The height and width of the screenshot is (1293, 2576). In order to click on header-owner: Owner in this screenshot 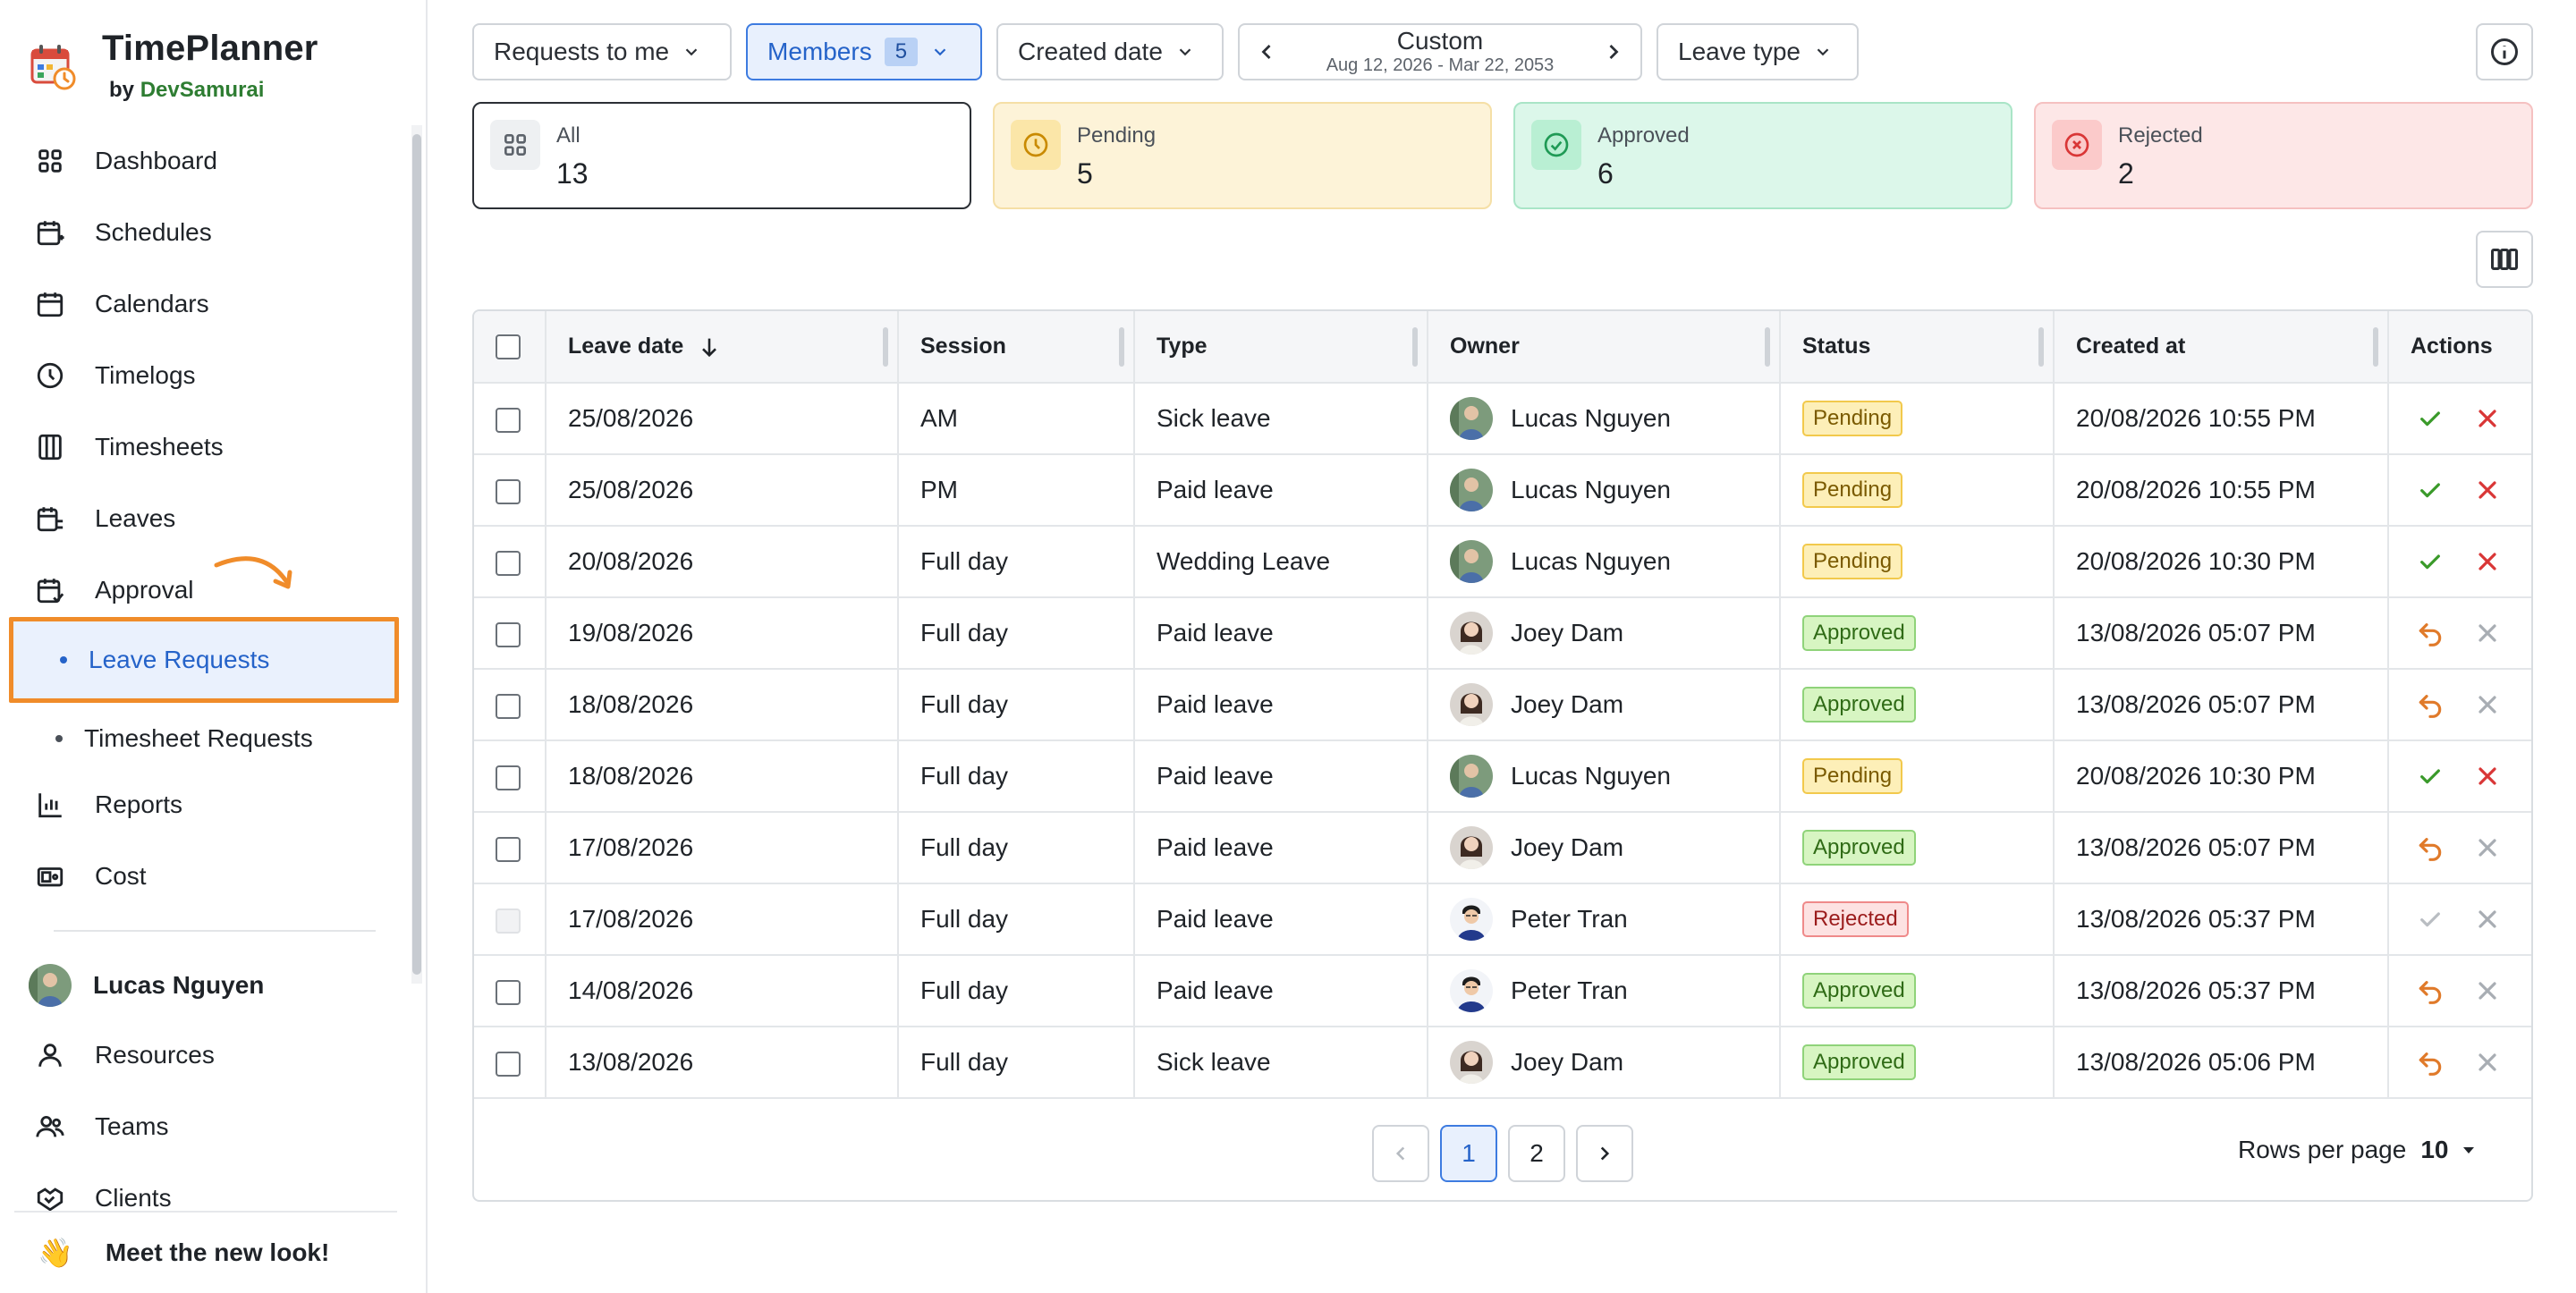, I will do `click(1604, 348)`.